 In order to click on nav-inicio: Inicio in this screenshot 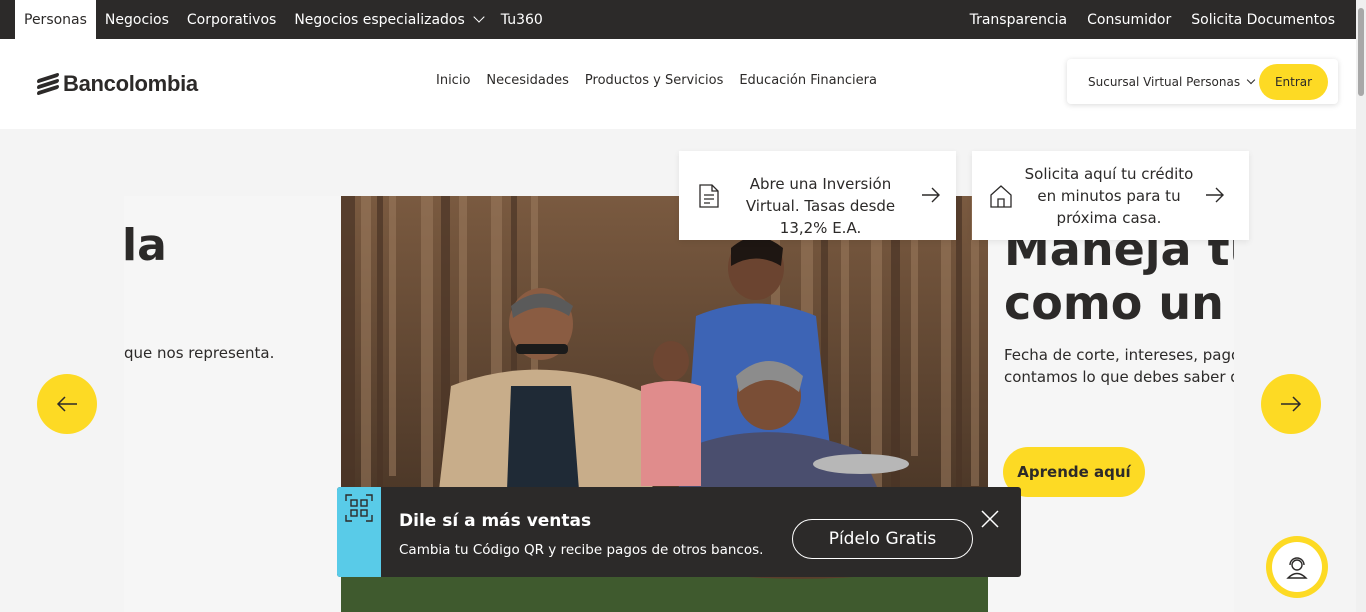, I will do `click(453, 80)`.